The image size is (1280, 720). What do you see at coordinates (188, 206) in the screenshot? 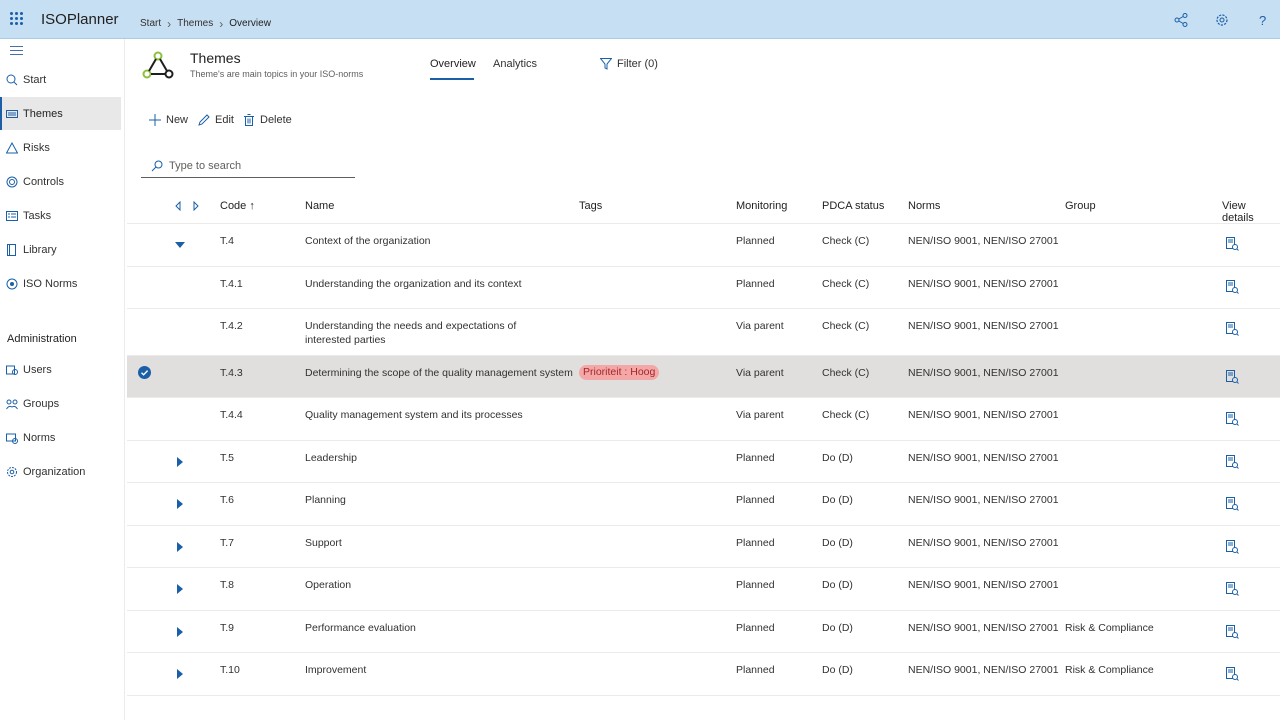
I see `column-scroll-arrows-icon` at bounding box center [188, 206].